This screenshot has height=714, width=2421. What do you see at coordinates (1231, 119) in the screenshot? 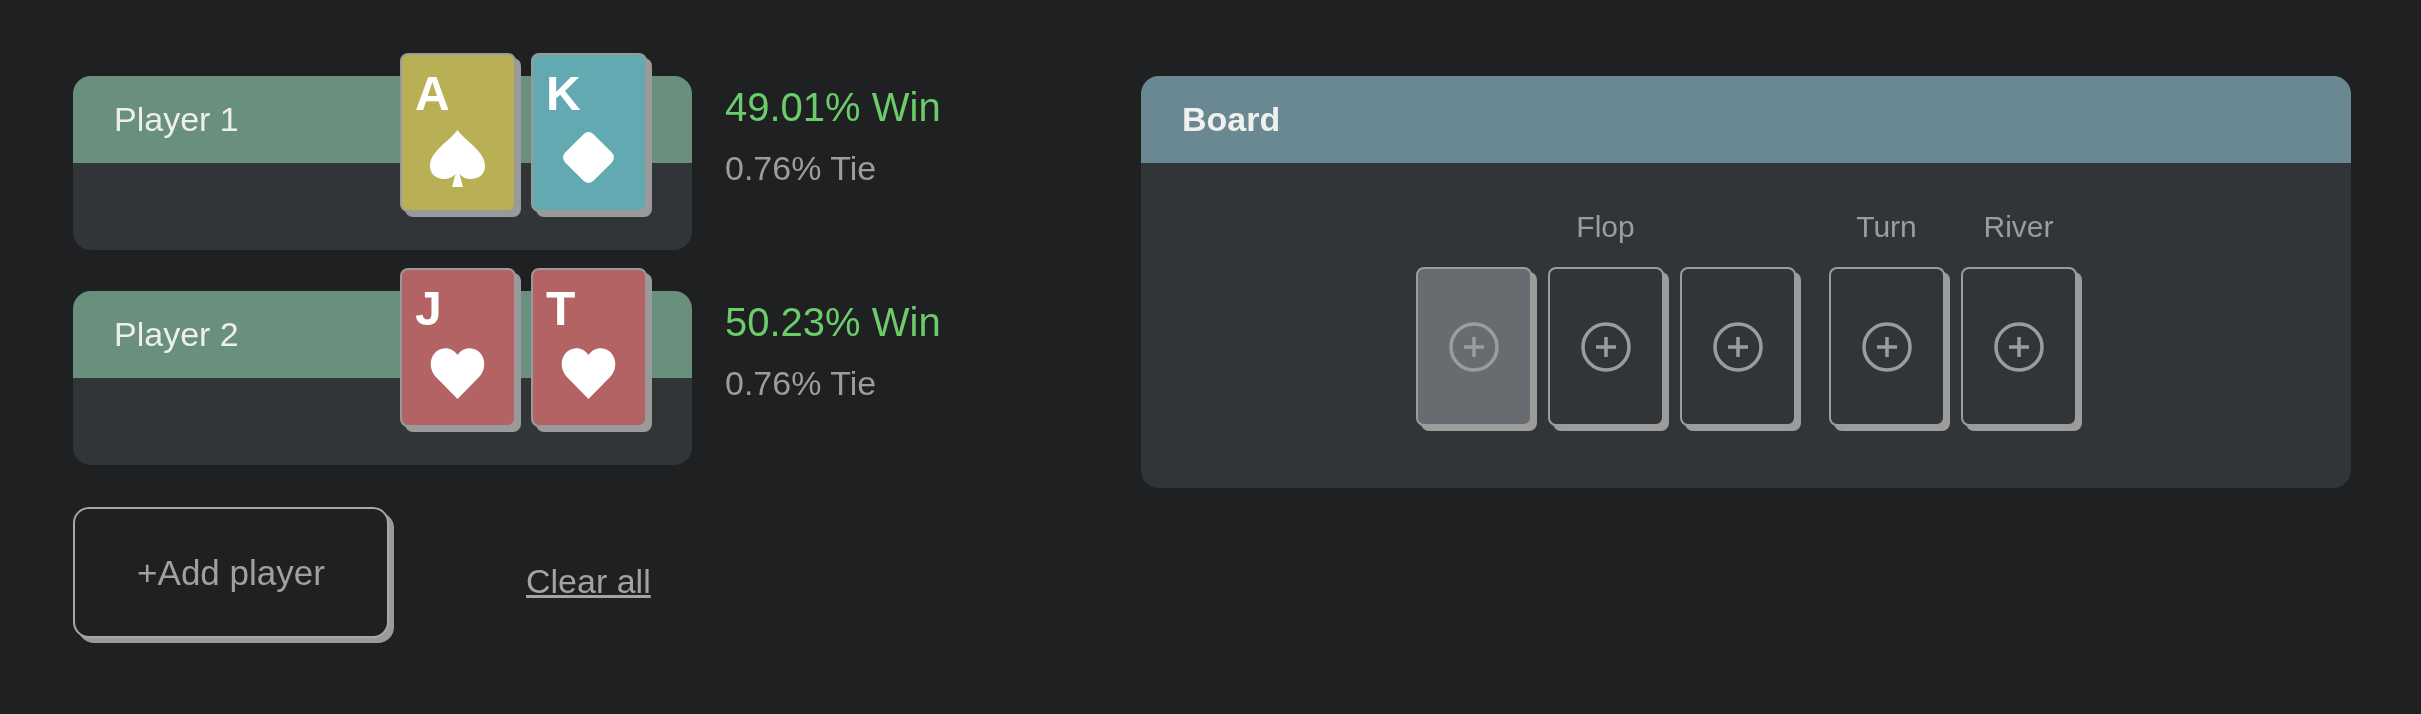
I see `board-title: Board` at bounding box center [1231, 119].